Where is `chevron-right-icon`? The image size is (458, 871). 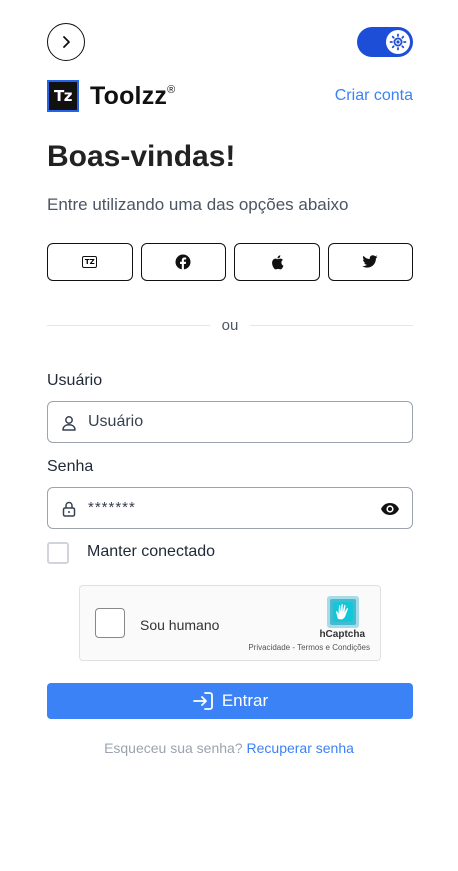
chevron-right-icon is located at coordinates (66, 42).